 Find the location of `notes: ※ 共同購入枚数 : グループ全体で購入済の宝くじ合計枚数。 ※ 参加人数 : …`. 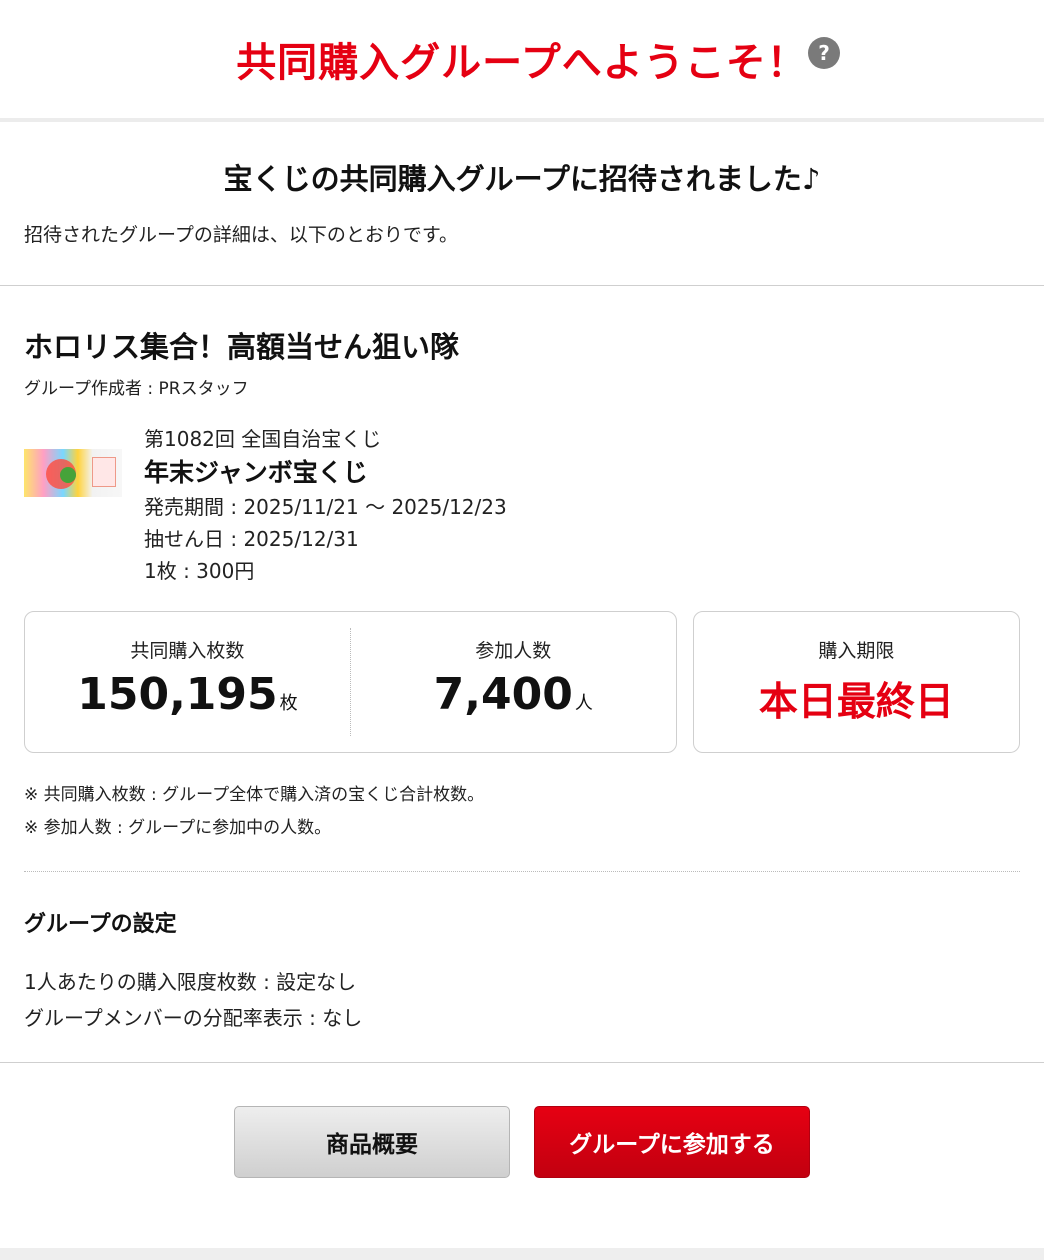

notes: ※ 共同購入枚数 : グループ全体で購入済の宝くじ合計枚数。 ※ 参加人数 : … is located at coordinates (522, 812).